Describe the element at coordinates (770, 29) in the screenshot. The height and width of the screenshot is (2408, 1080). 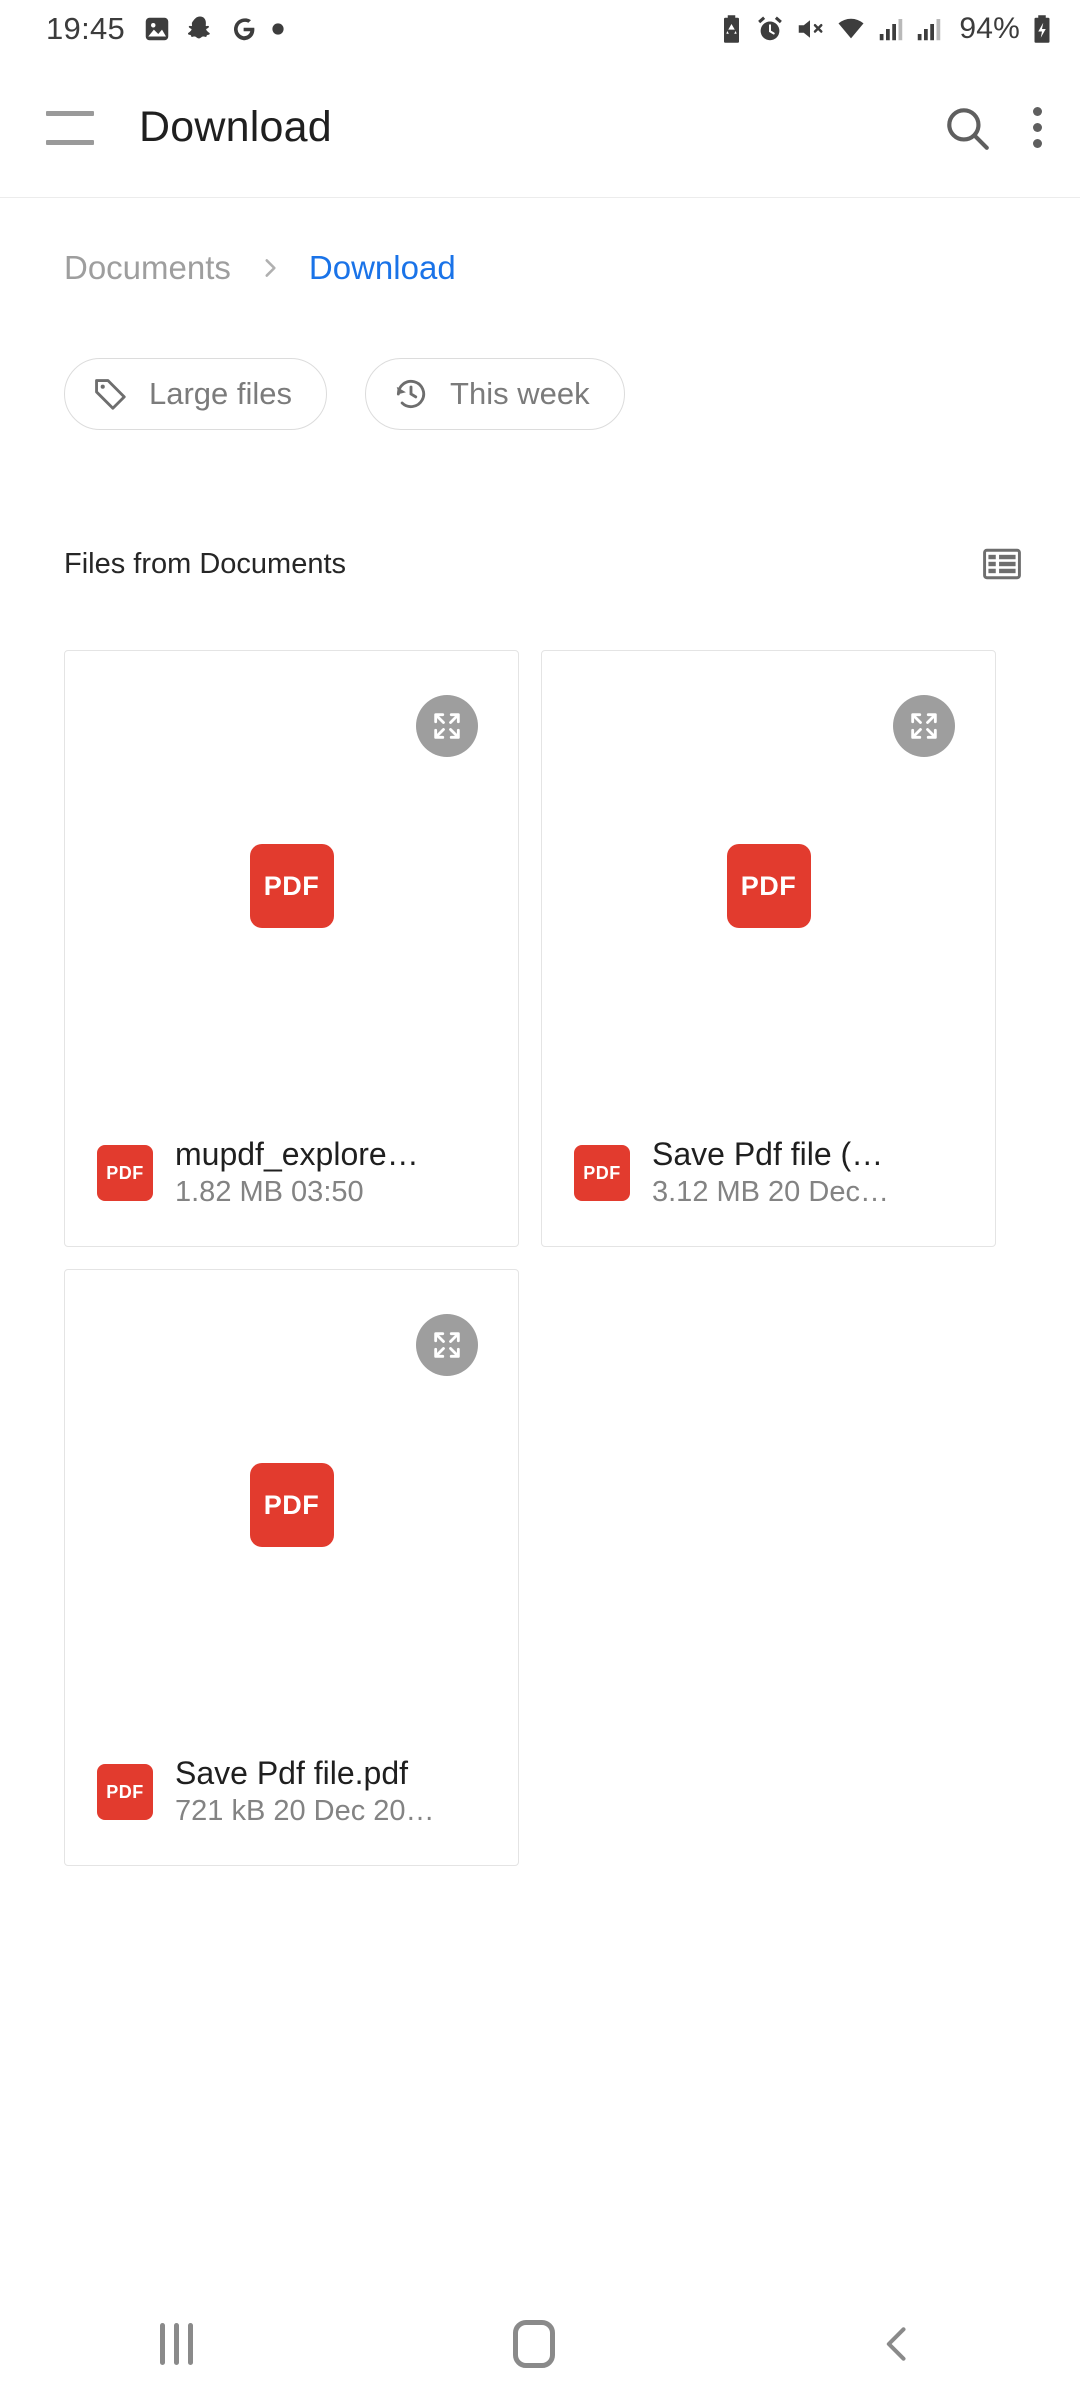
I see `alarm-icon` at that location.